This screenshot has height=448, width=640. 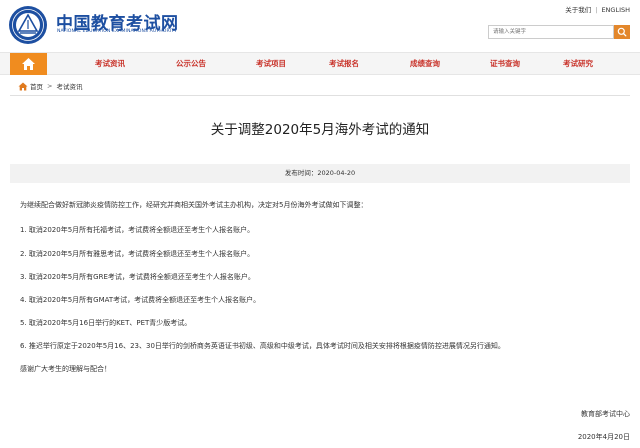 I want to click on nav-item-exam-research: 考试研究, so click(x=578, y=64).